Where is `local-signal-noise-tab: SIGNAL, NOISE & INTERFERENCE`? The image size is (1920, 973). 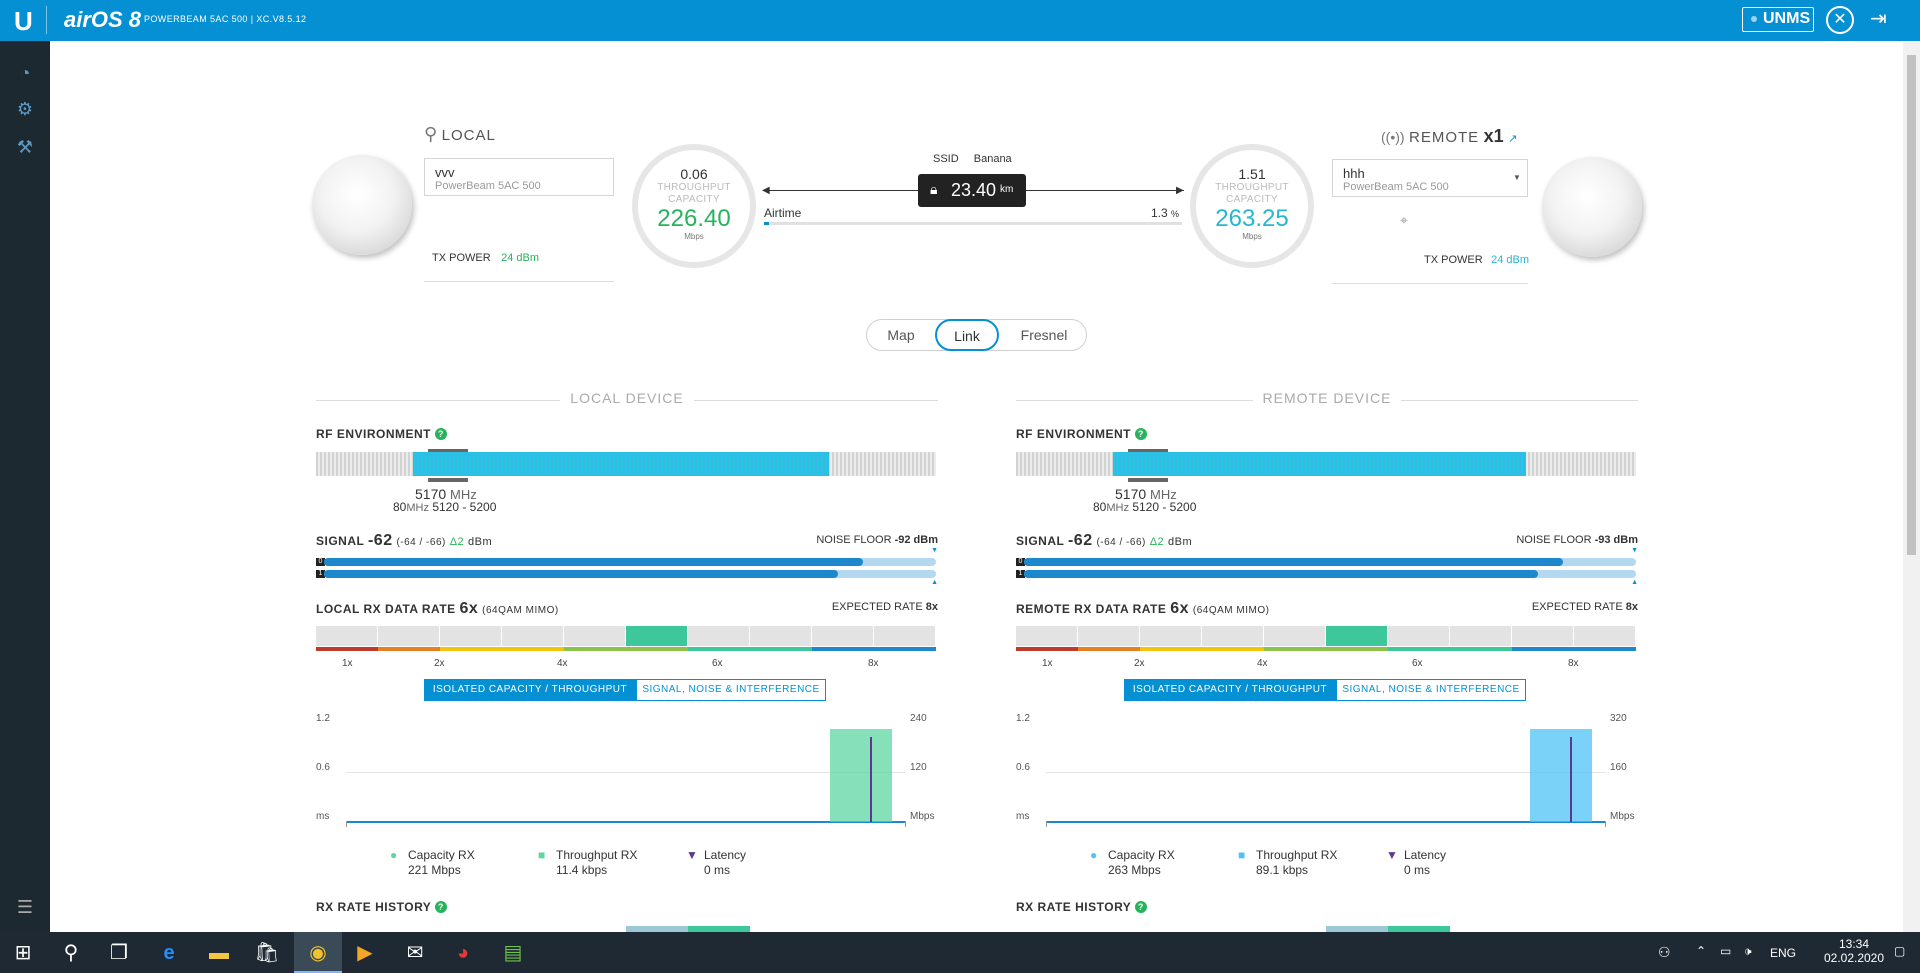 local-signal-noise-tab: SIGNAL, NOISE & INTERFERENCE is located at coordinates (731, 690).